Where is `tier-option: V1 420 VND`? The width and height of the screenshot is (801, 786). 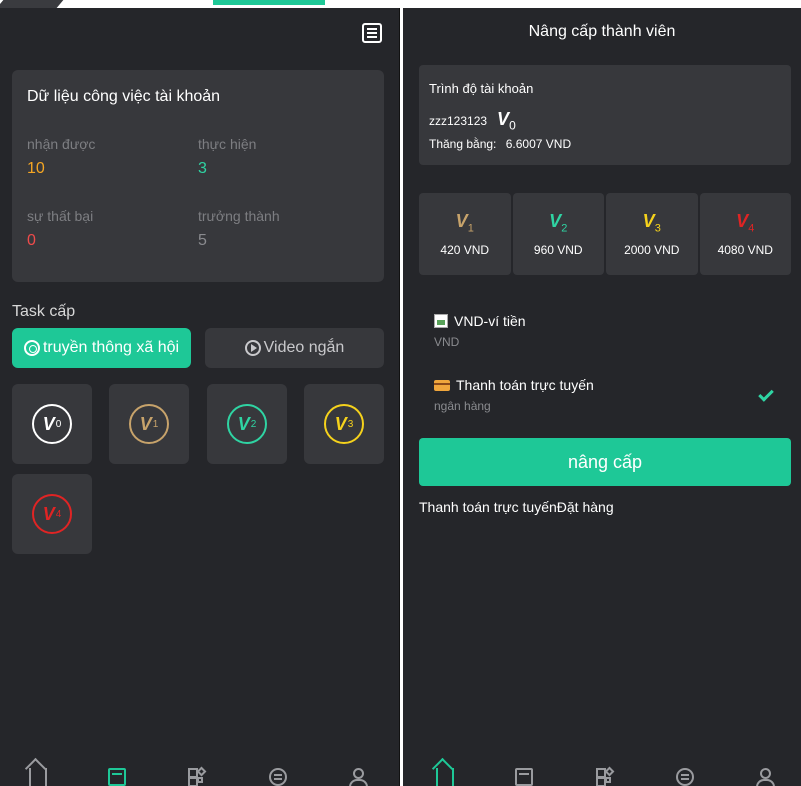 tier-option: V1 420 VND is located at coordinates (465, 234).